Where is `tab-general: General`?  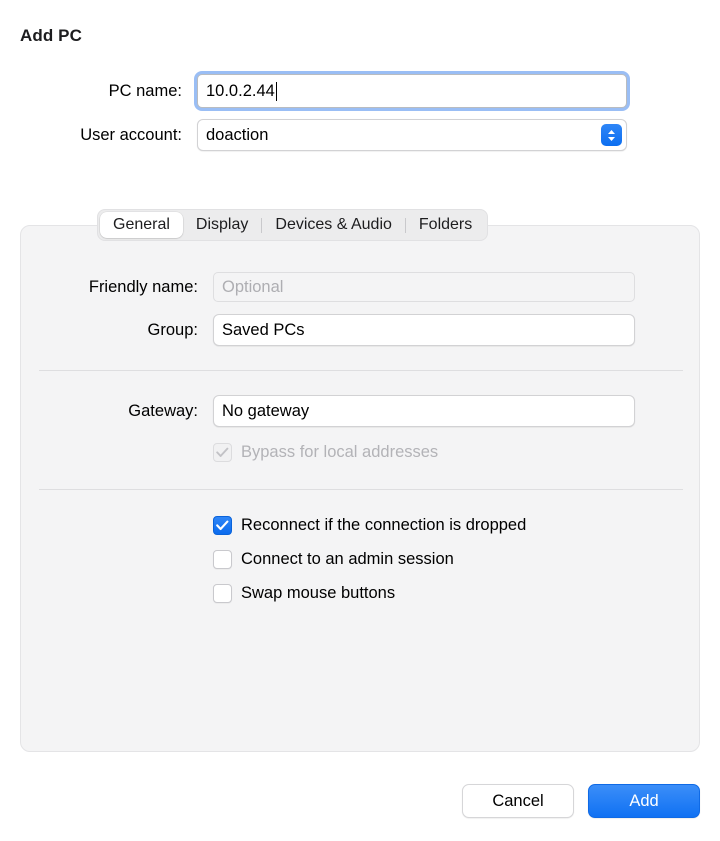 tab-general: General is located at coordinates (141, 225).